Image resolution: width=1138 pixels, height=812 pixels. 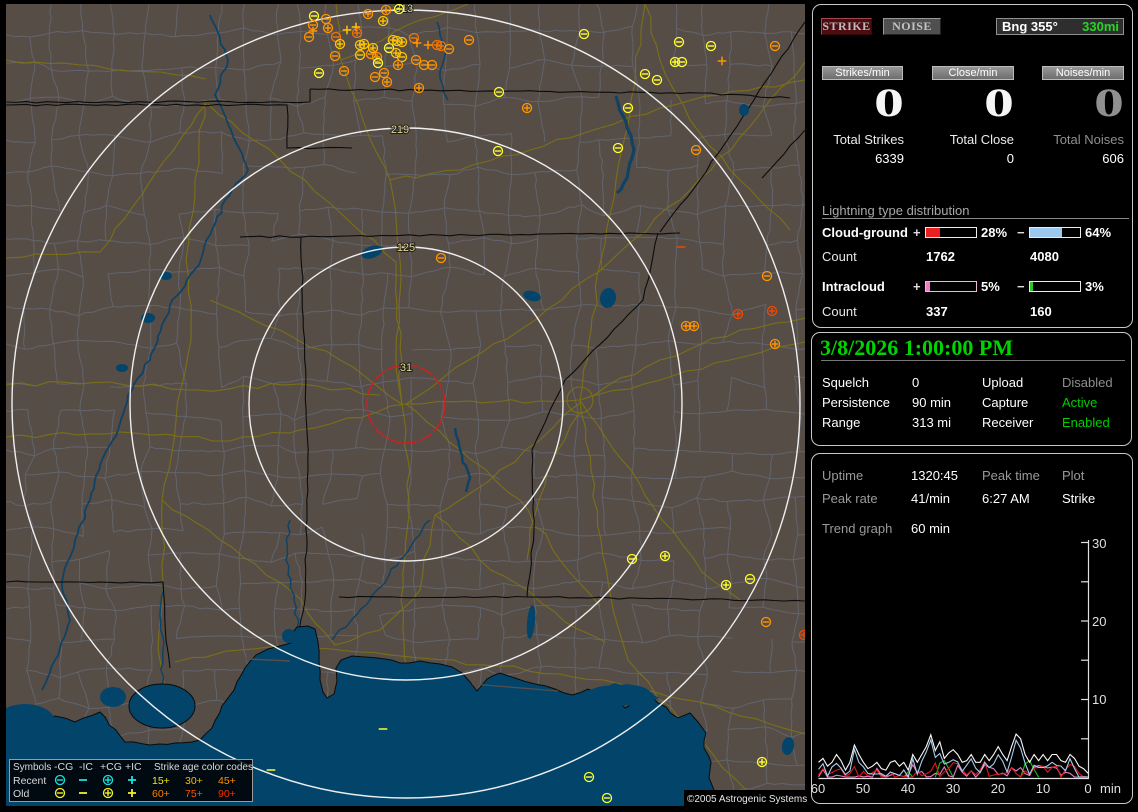 I want to click on svg-text: 50, so click(x=863, y=788).